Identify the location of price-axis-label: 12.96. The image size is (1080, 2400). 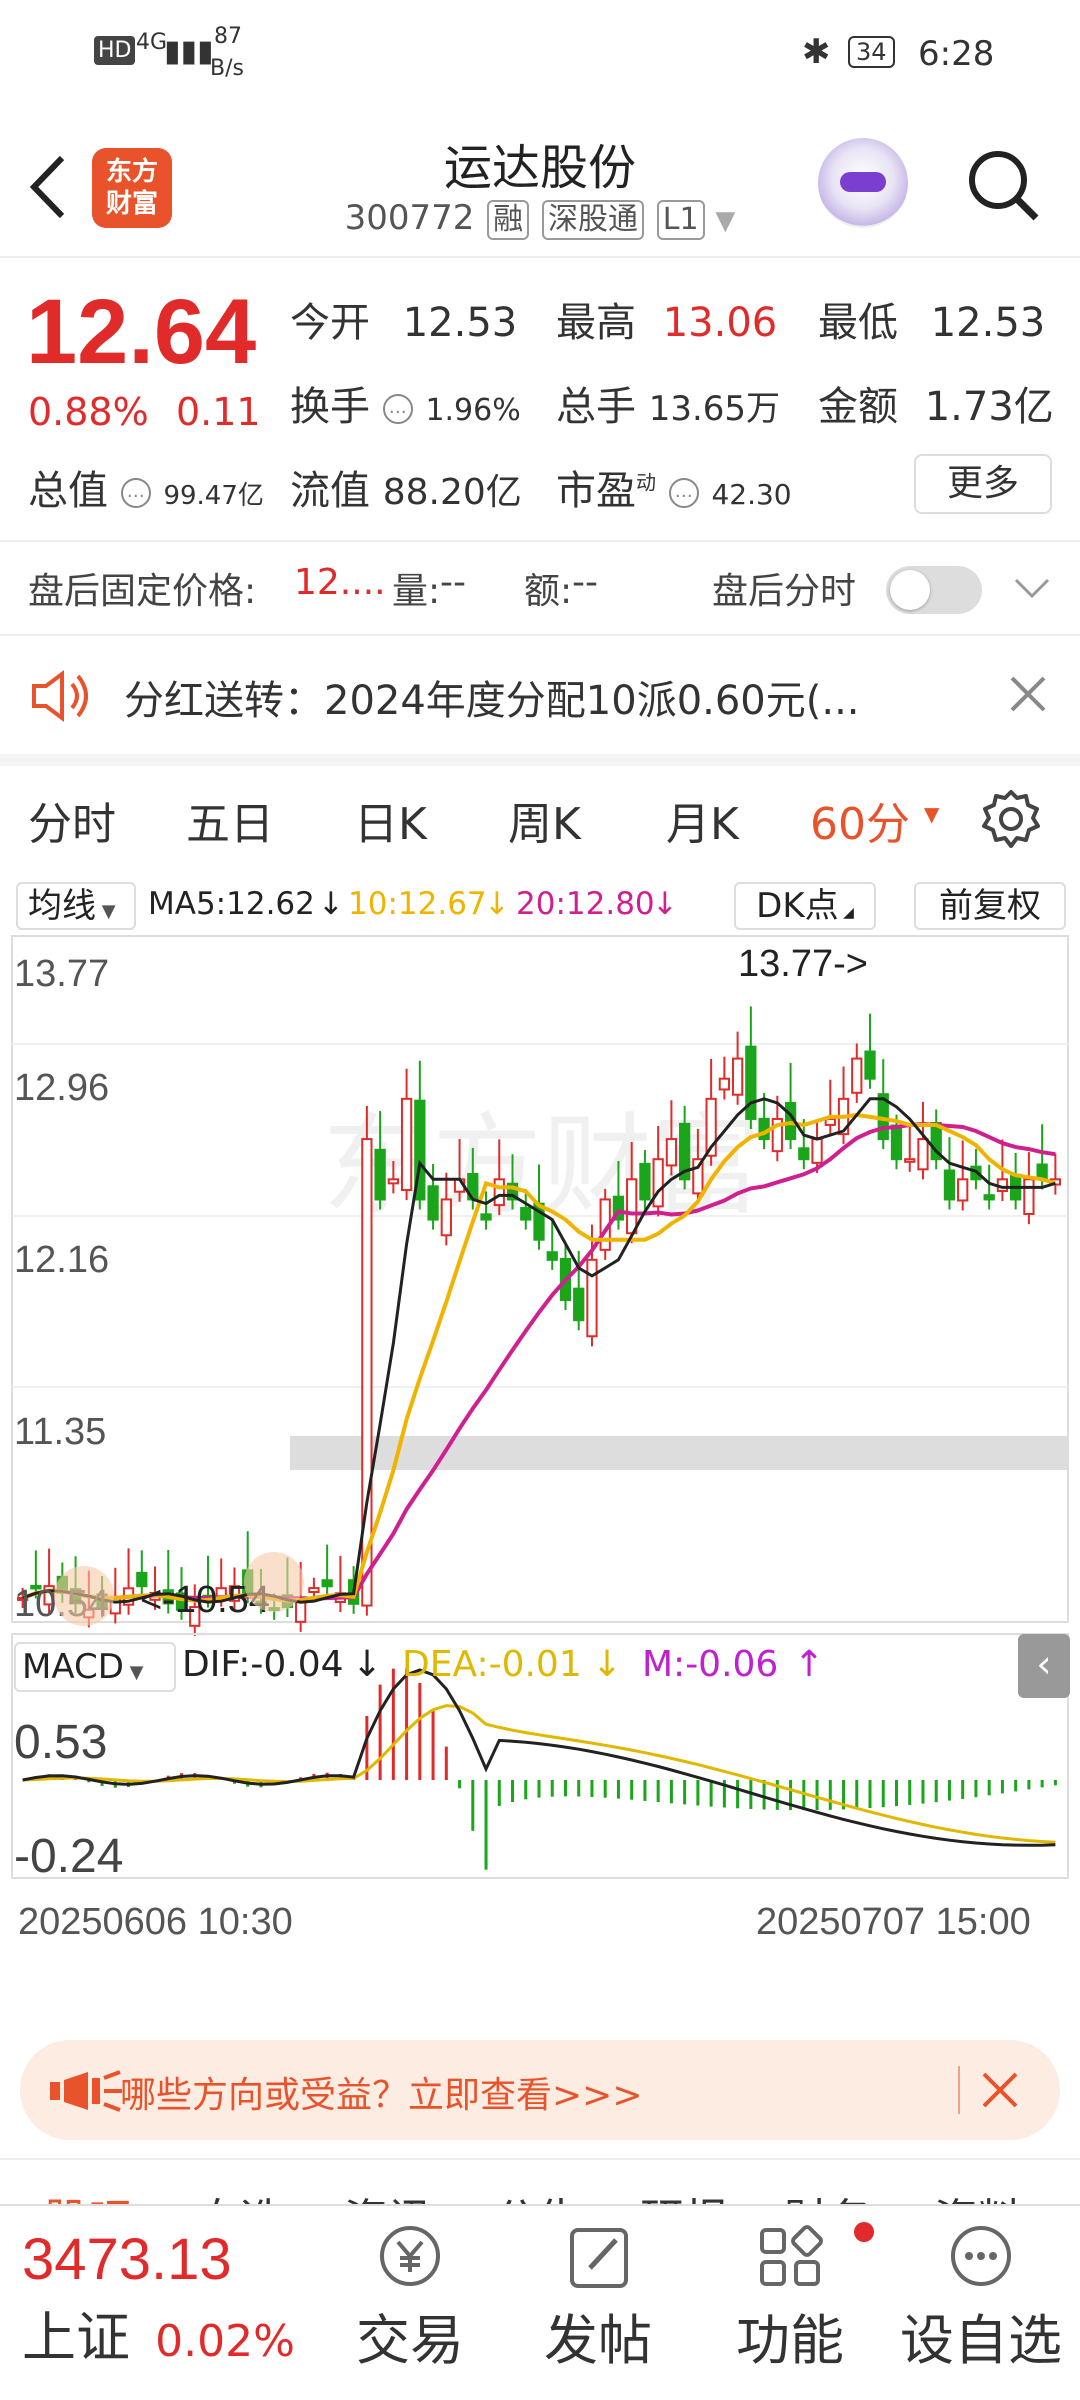
(61, 1088).